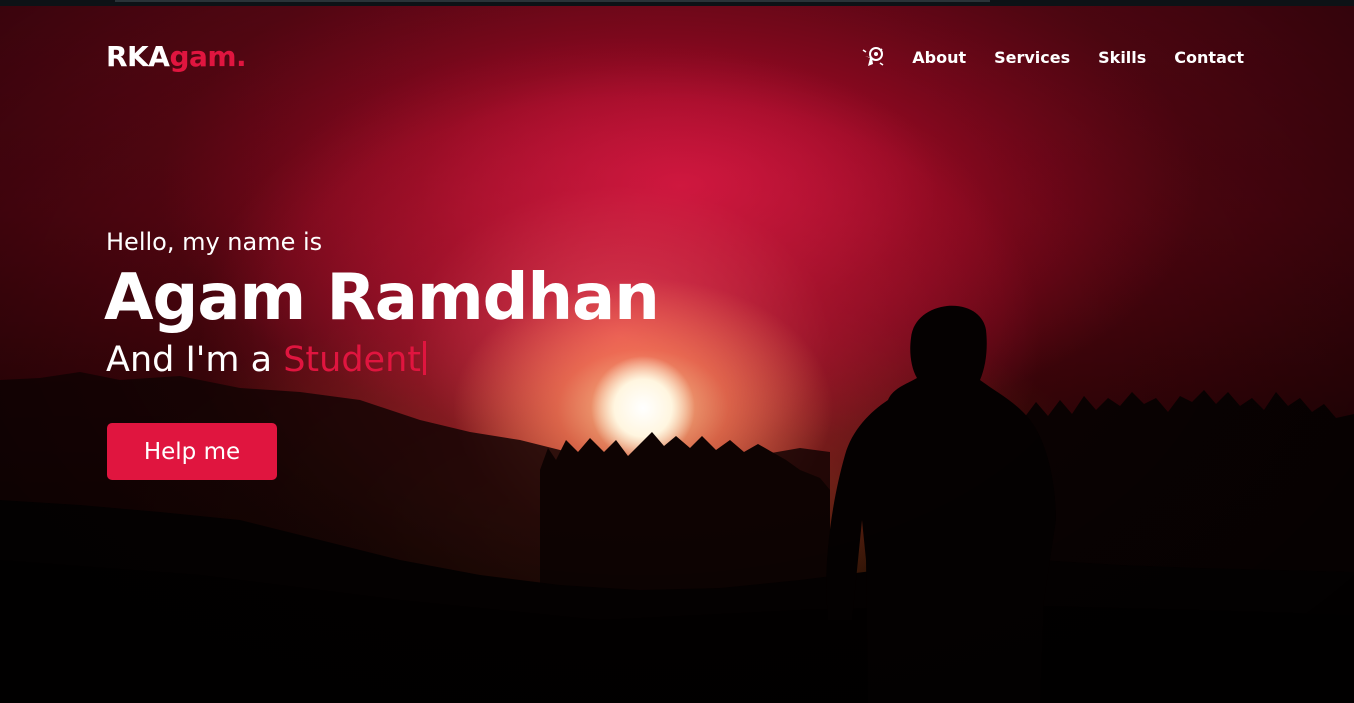 This screenshot has height=703, width=1354. What do you see at coordinates (1032, 57) in the screenshot?
I see `nav-link-services: Services` at bounding box center [1032, 57].